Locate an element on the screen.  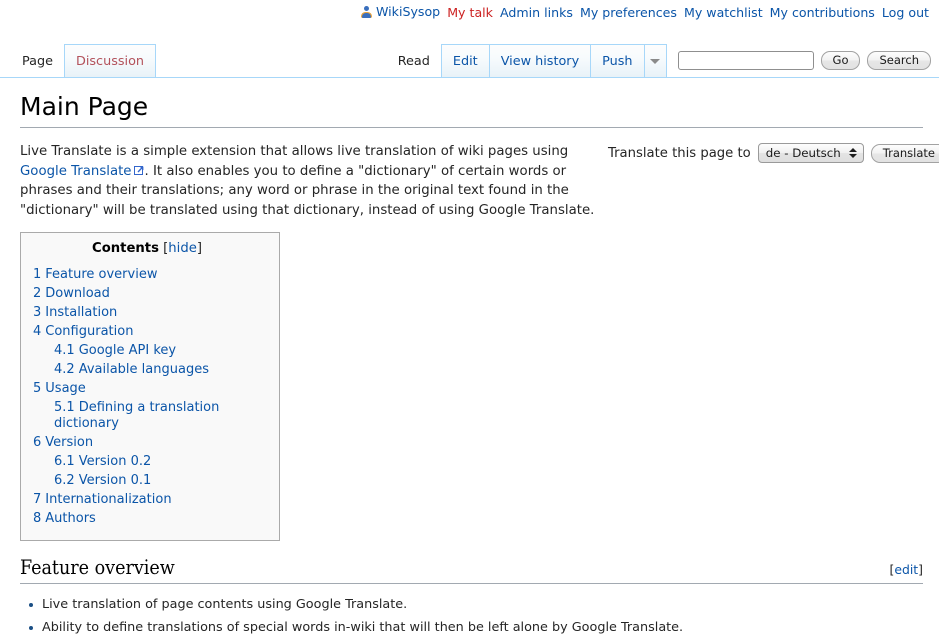
personal-item-my-watchlist: My watchlist is located at coordinates (727, 13).